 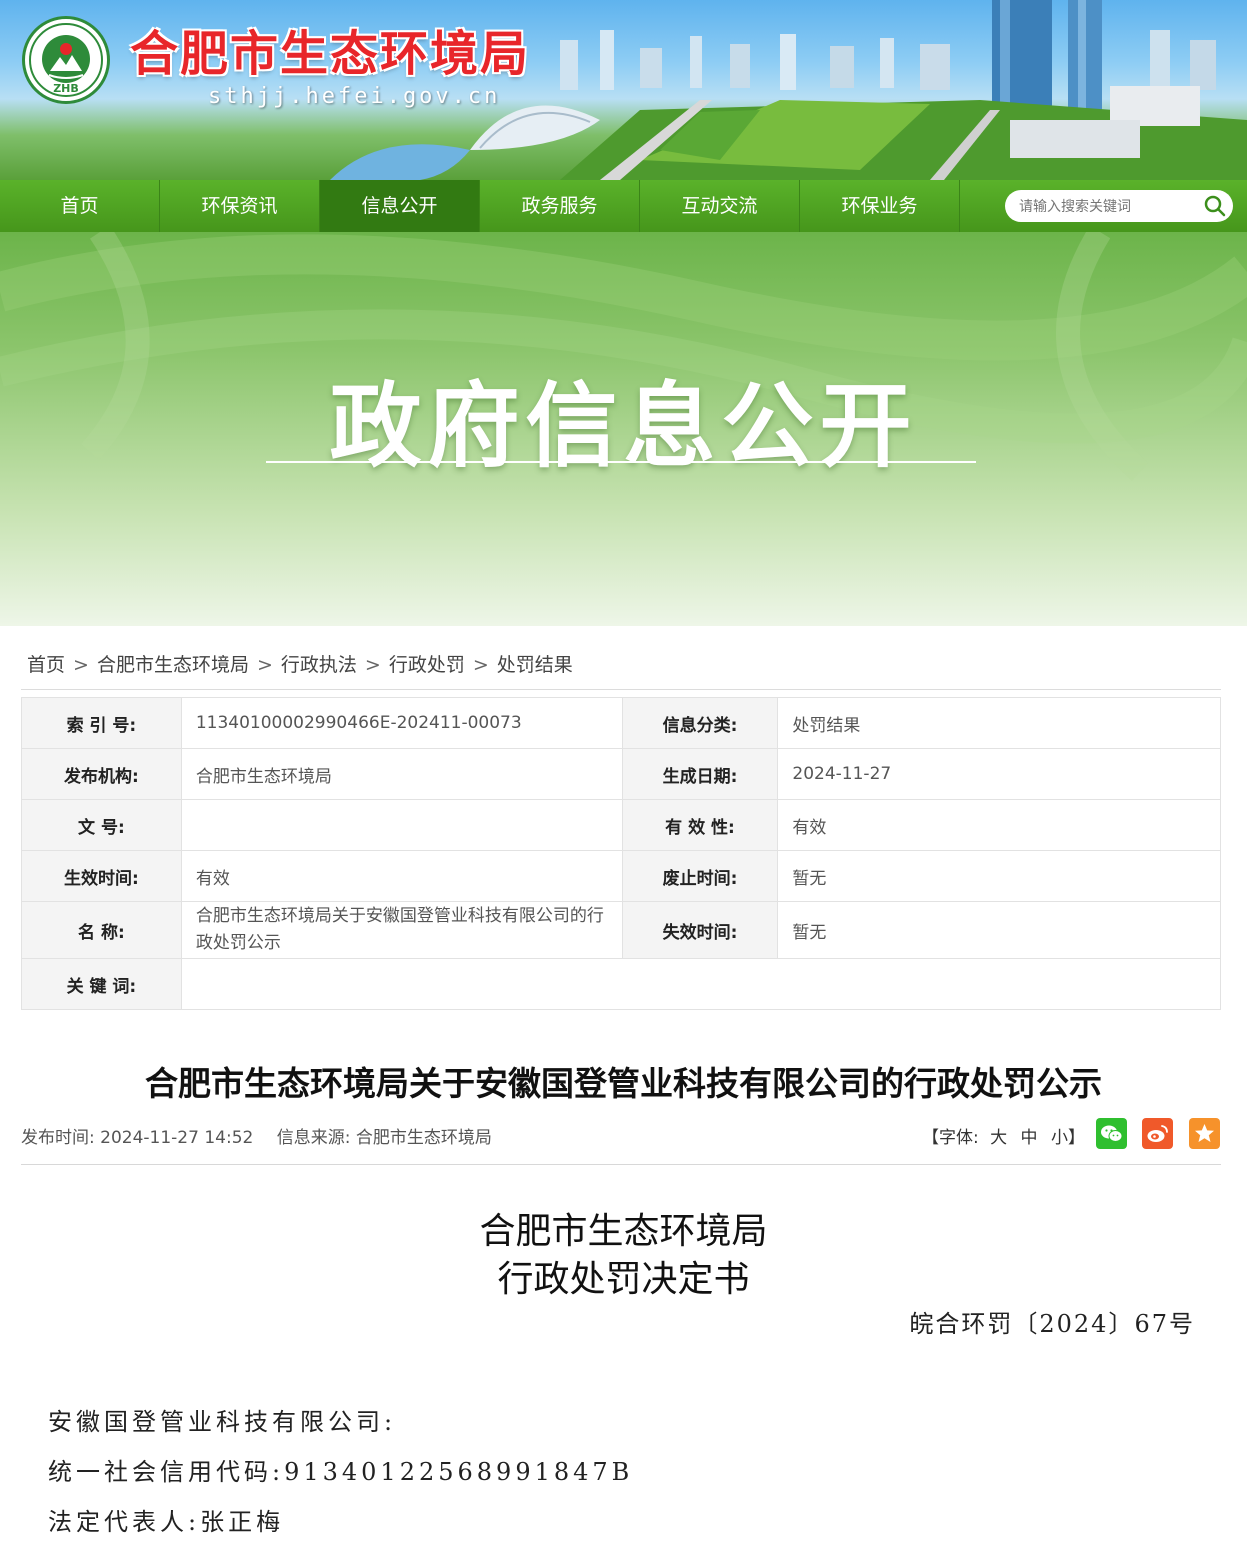 What do you see at coordinates (1052, 1324) in the screenshot?
I see `document-number: 皖合环罚〔2024〕67号` at bounding box center [1052, 1324].